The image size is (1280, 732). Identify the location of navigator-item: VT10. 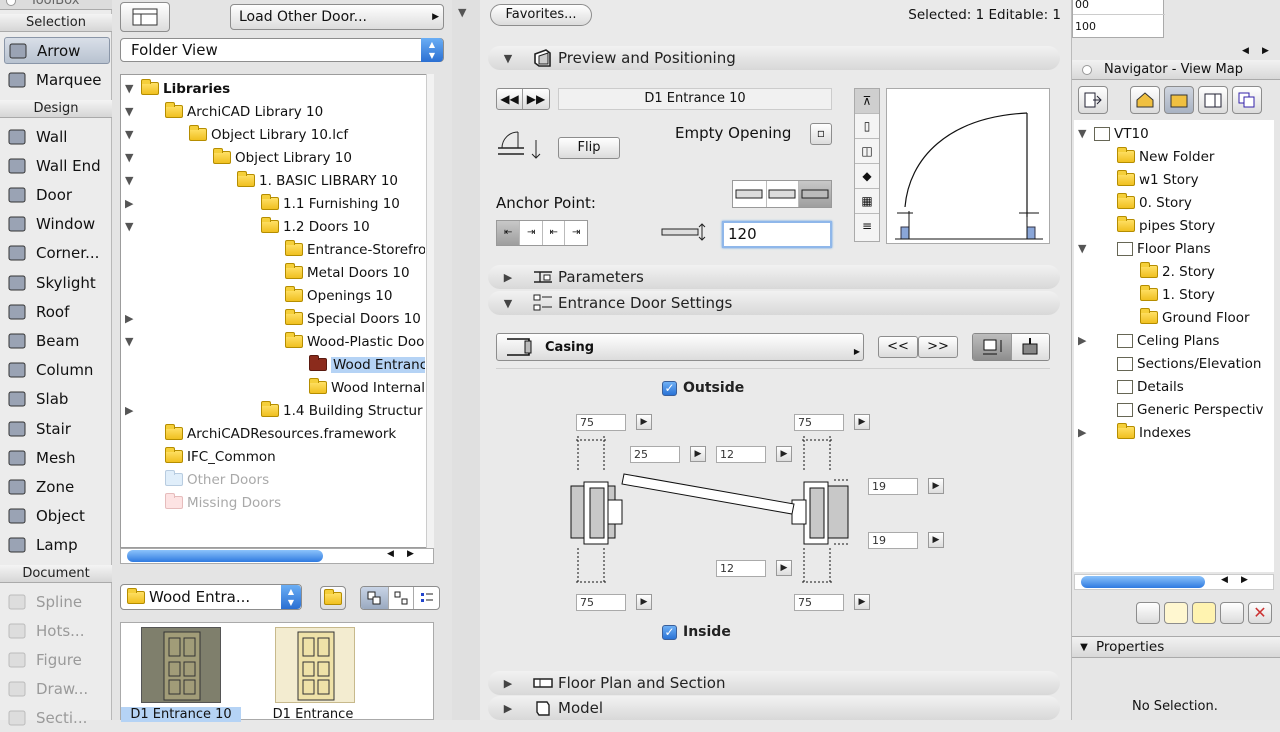
(1184, 133).